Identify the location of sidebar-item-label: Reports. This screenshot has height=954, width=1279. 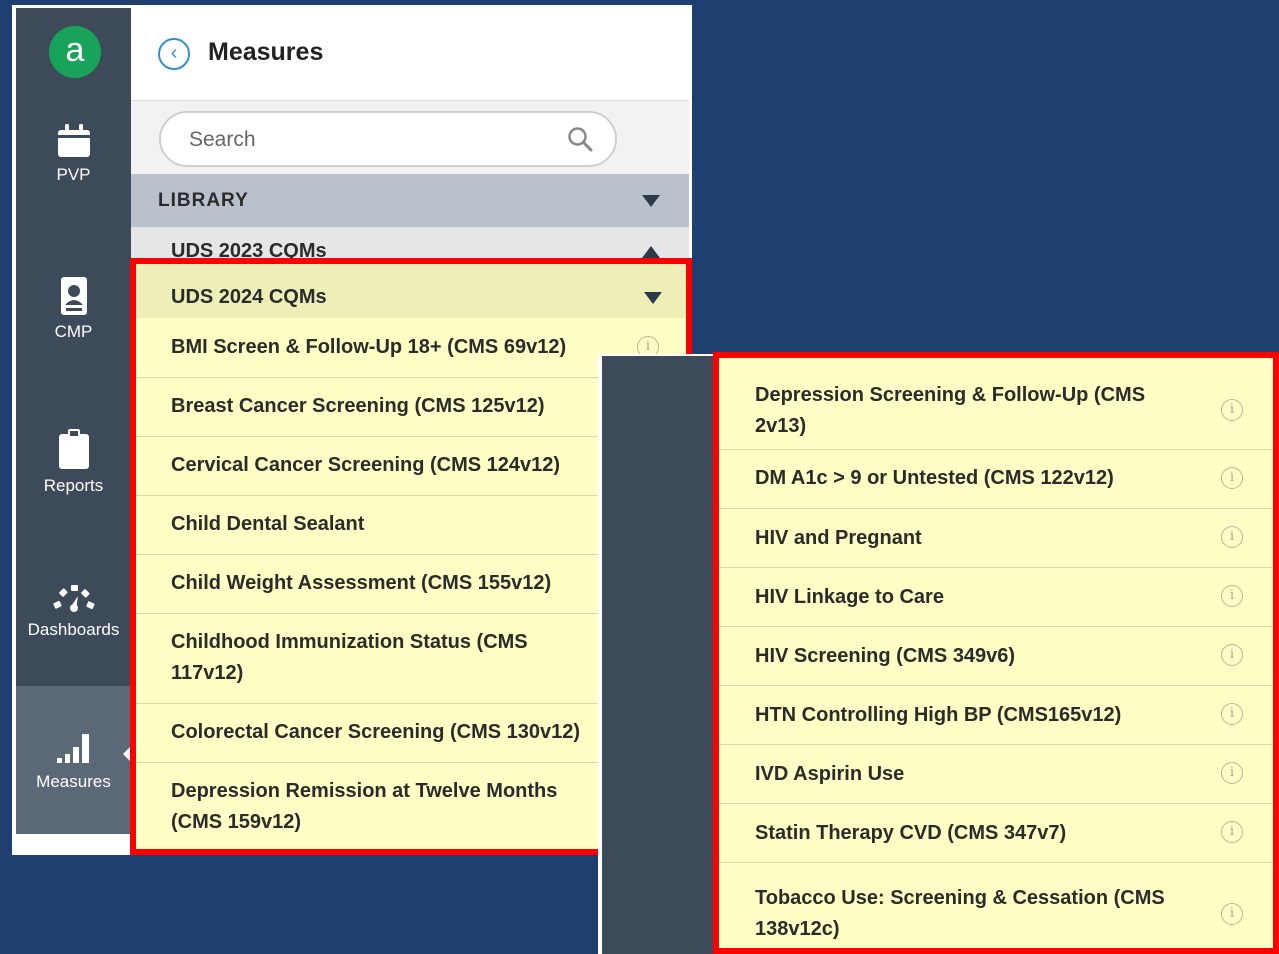
(73, 485).